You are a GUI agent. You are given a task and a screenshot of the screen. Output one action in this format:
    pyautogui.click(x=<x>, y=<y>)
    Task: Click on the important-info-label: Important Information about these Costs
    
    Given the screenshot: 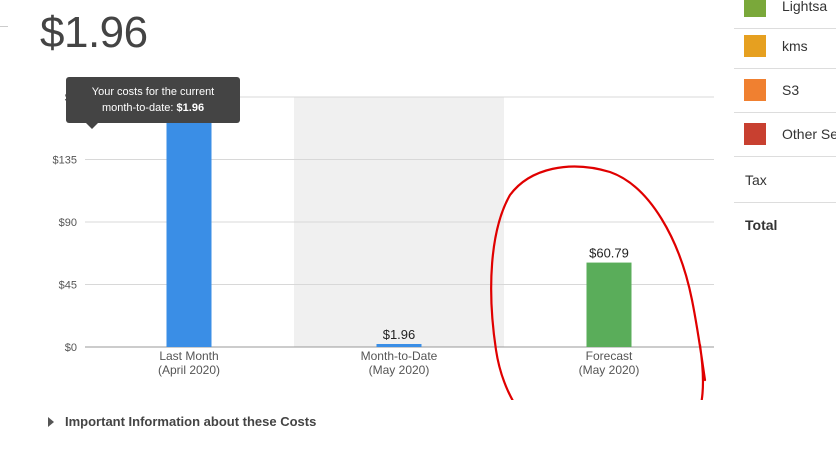 What is the action you would take?
    pyautogui.click(x=191, y=421)
    